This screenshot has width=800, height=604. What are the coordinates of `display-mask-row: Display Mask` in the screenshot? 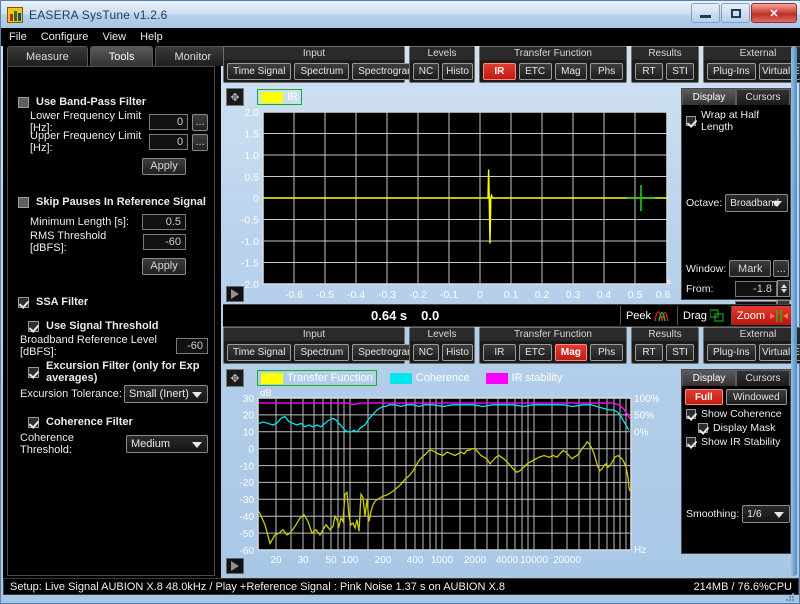 It's located at (736, 427).